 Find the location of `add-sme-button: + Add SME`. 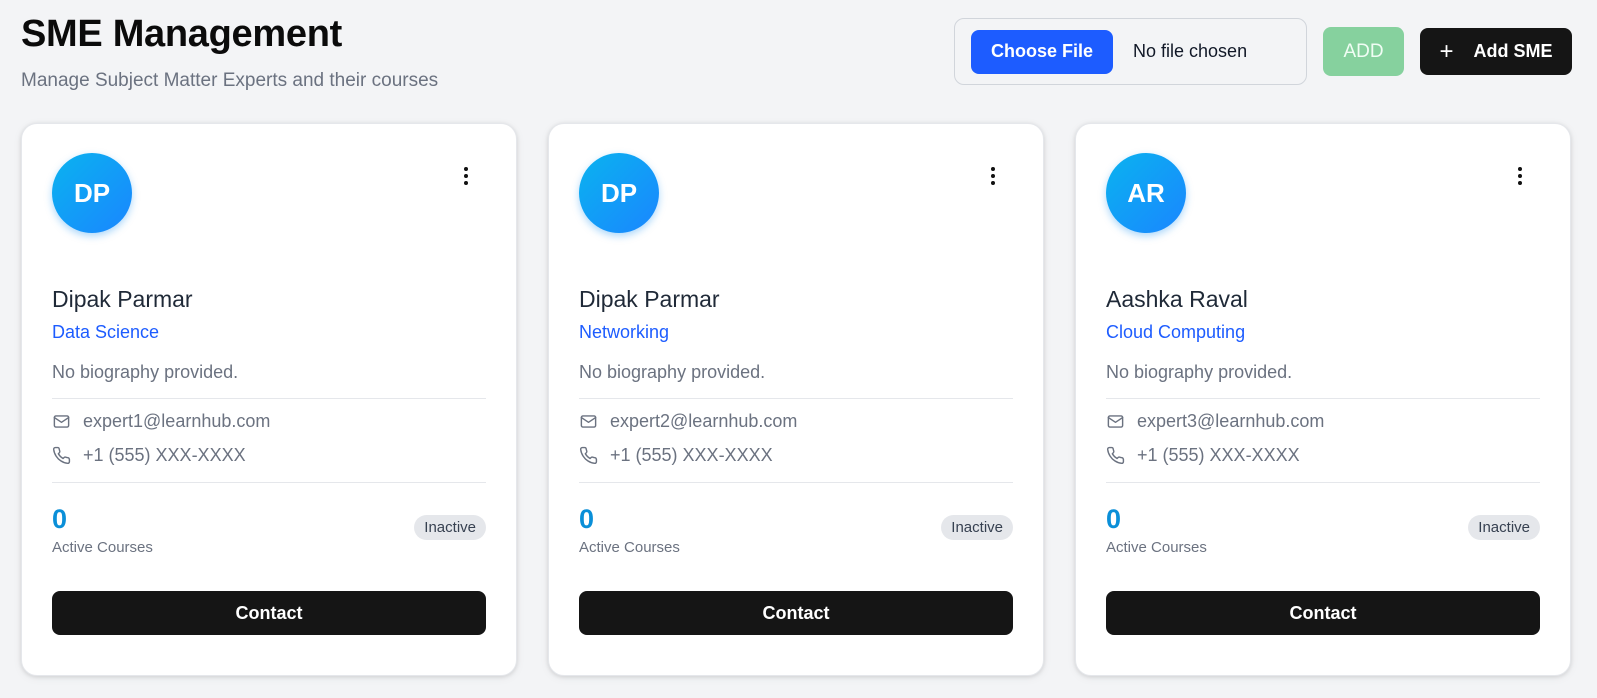

add-sme-button: + Add SME is located at coordinates (1496, 51).